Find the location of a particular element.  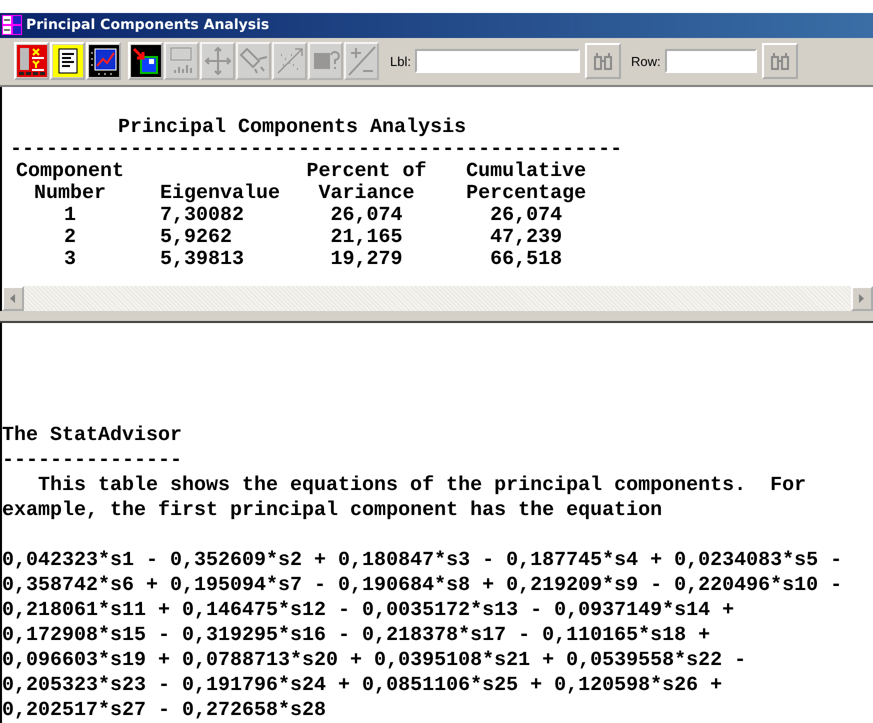

right-arrow-icon is located at coordinates (862, 299).